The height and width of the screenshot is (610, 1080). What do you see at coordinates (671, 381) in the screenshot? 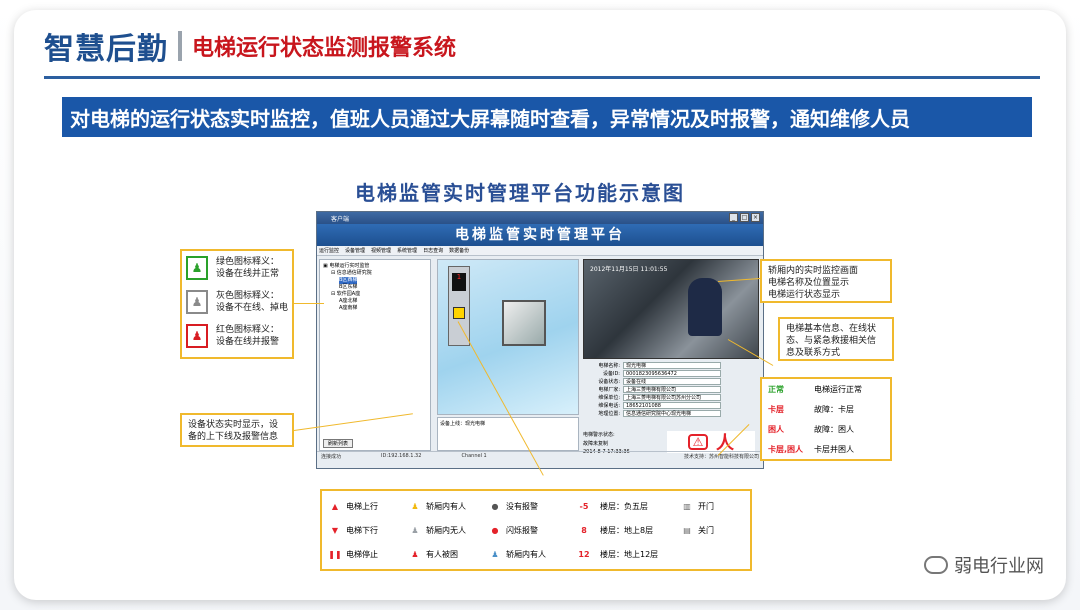
I see `info-row: 设备状态: 设备在线` at bounding box center [671, 381].